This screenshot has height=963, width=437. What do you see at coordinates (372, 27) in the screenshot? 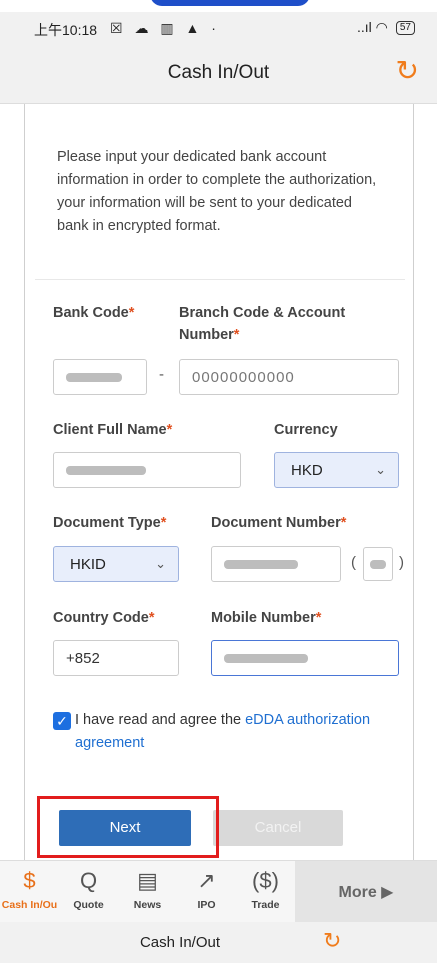
I see `signal-icon: ..ıl ◠` at bounding box center [372, 27].